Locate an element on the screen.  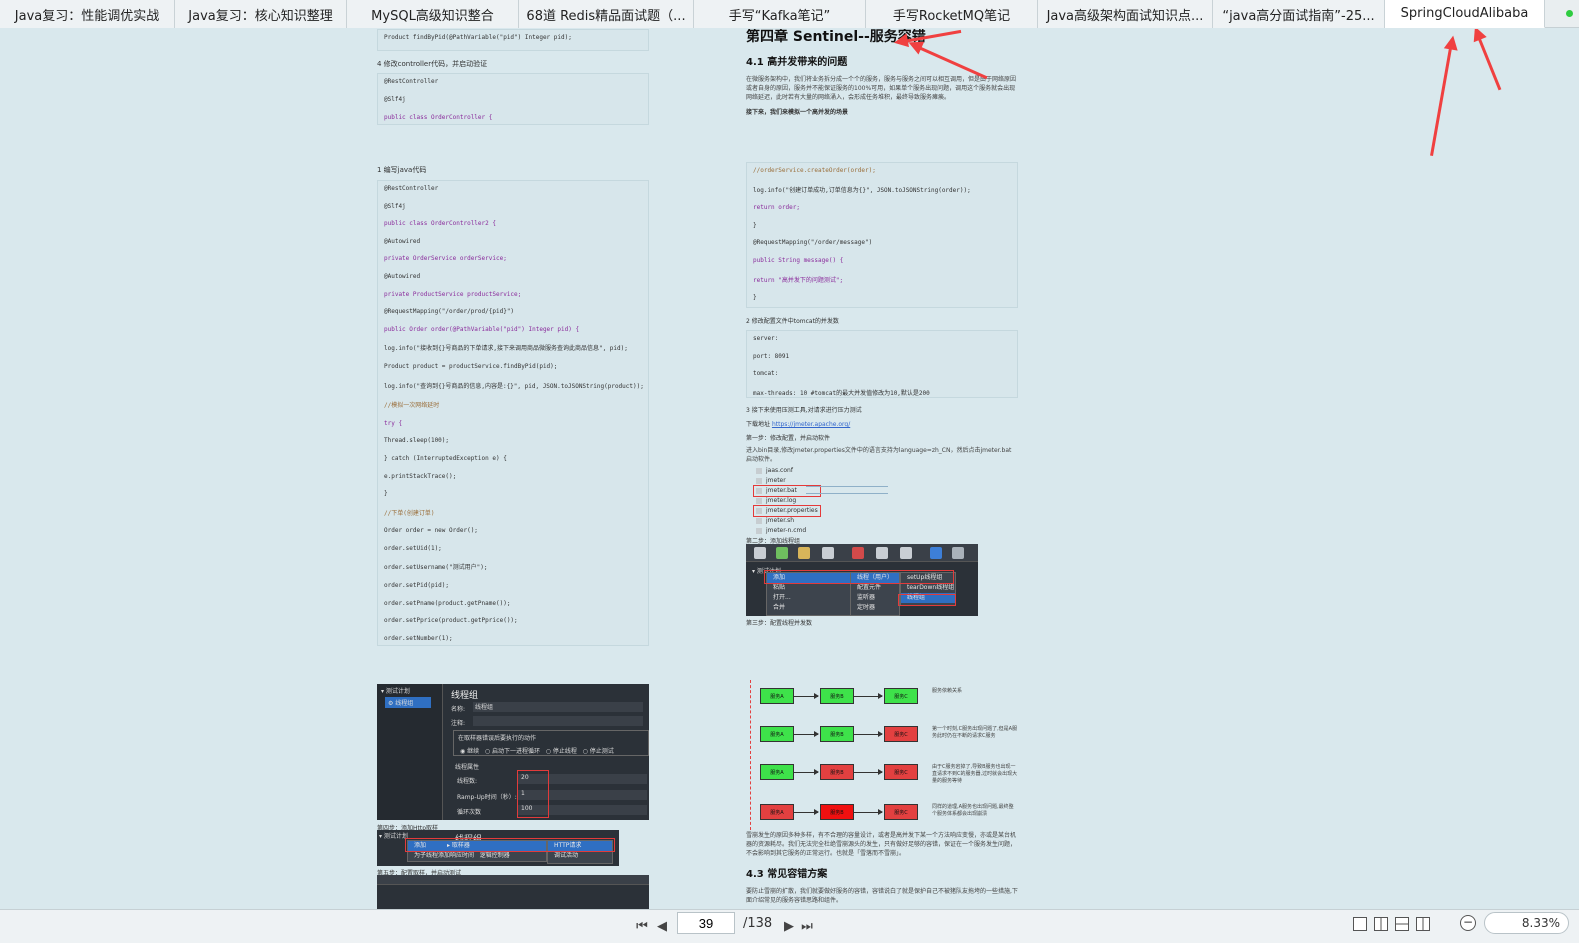
code-line: order.setPid(pid); is located at coordinates (417, 586).